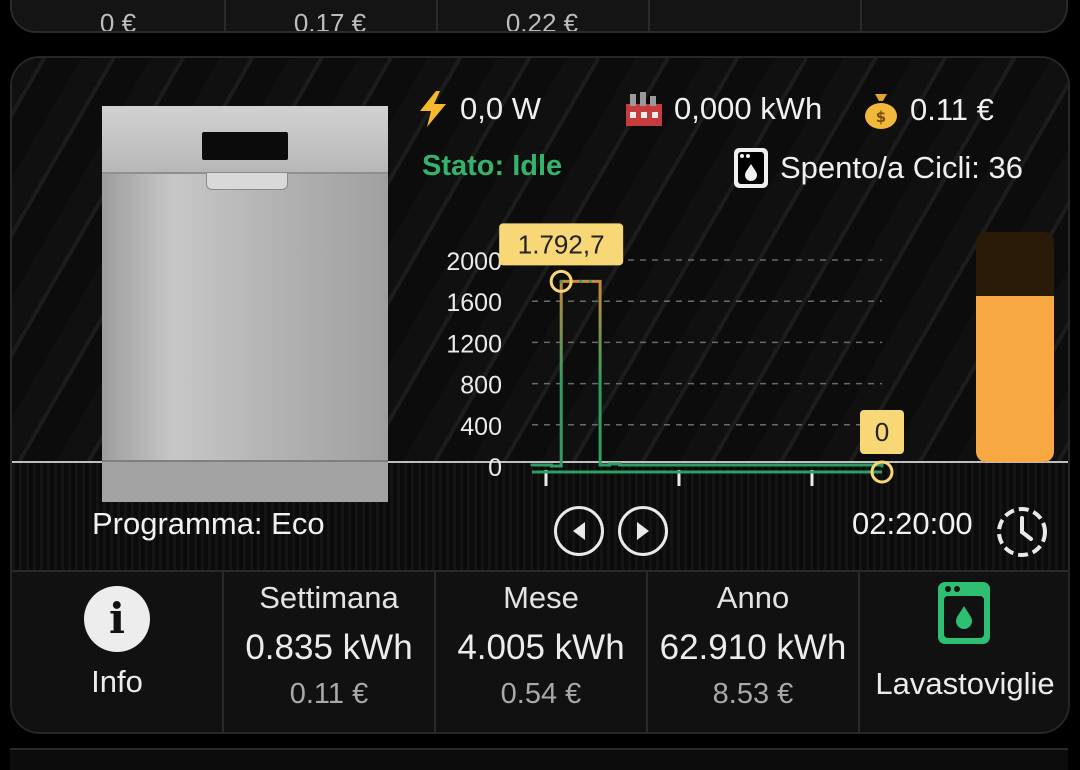 The width and height of the screenshot is (1080, 770). I want to click on door-handle, so click(247, 181).